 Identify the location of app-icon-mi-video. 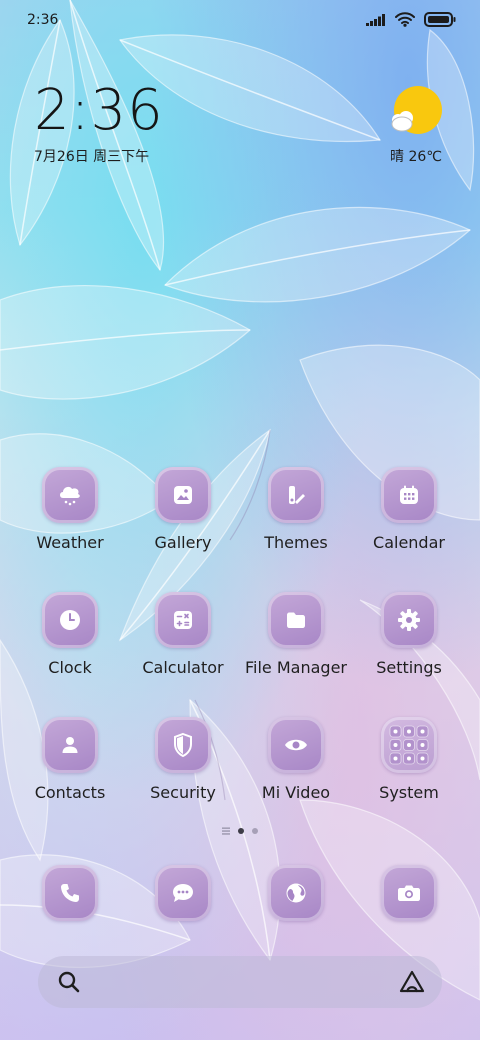
(296, 745).